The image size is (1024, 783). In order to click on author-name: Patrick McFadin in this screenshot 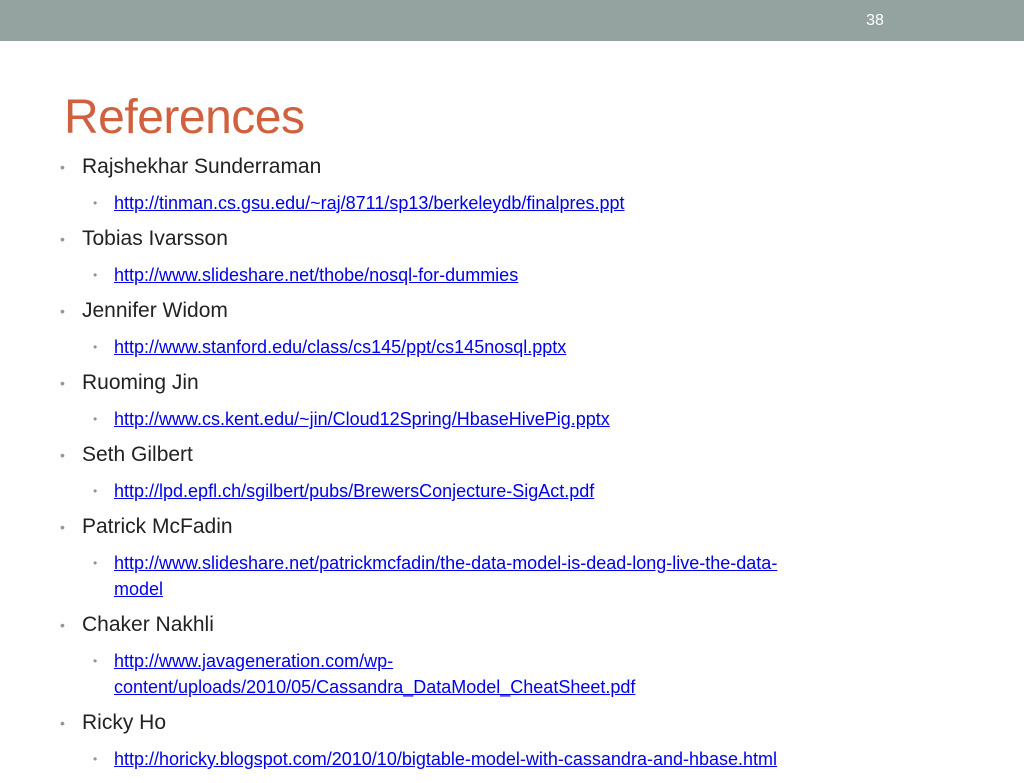, I will do `click(157, 526)`.